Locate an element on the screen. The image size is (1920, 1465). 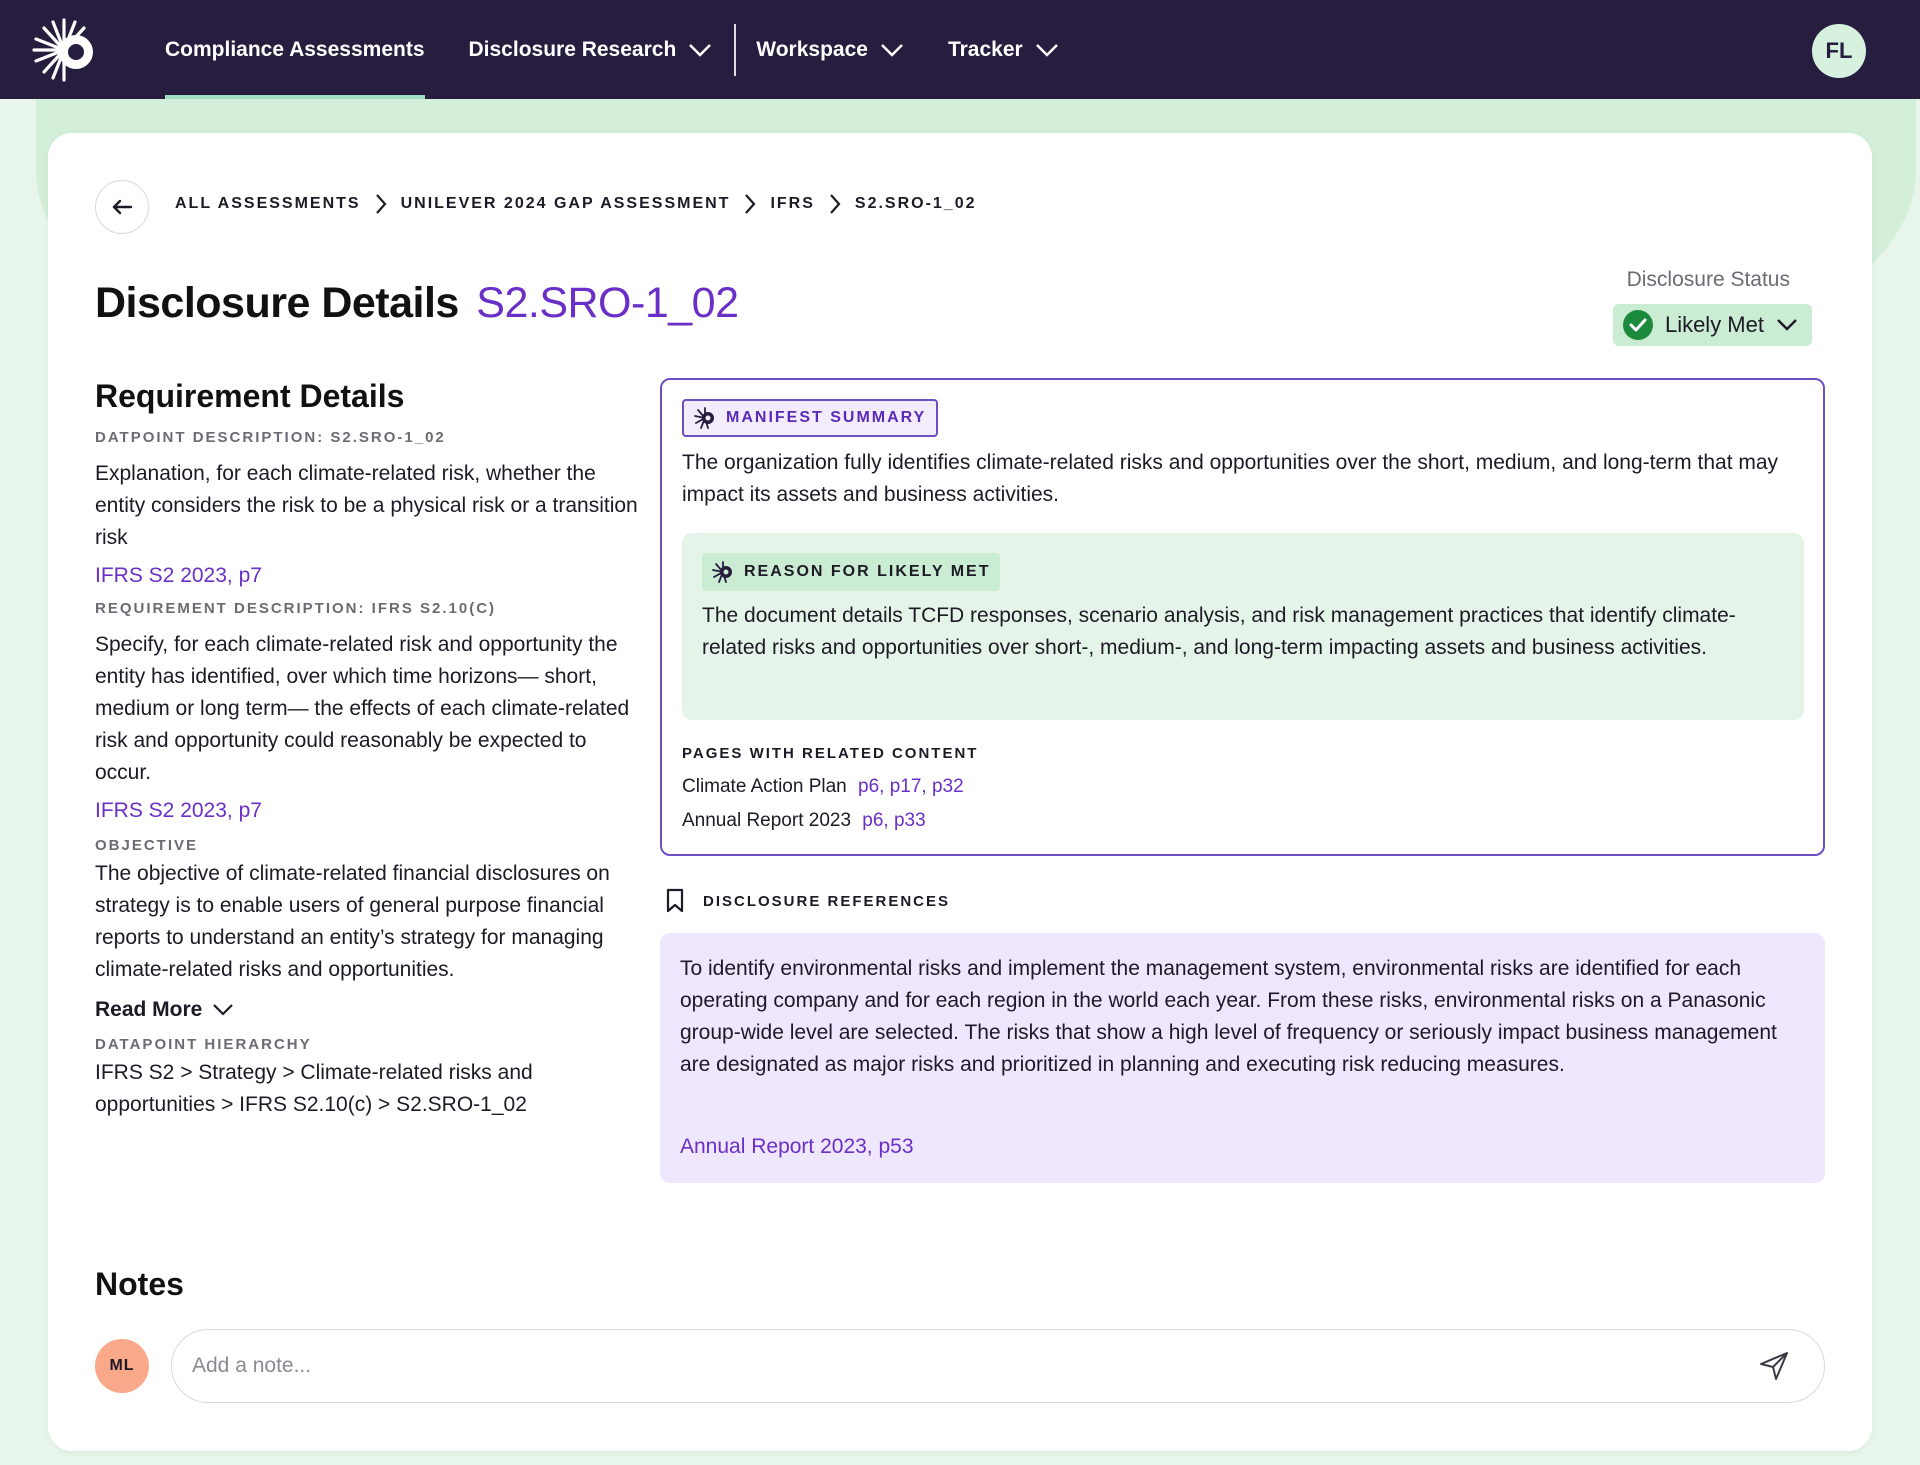
user-avatar: FL is located at coordinates (1839, 51).